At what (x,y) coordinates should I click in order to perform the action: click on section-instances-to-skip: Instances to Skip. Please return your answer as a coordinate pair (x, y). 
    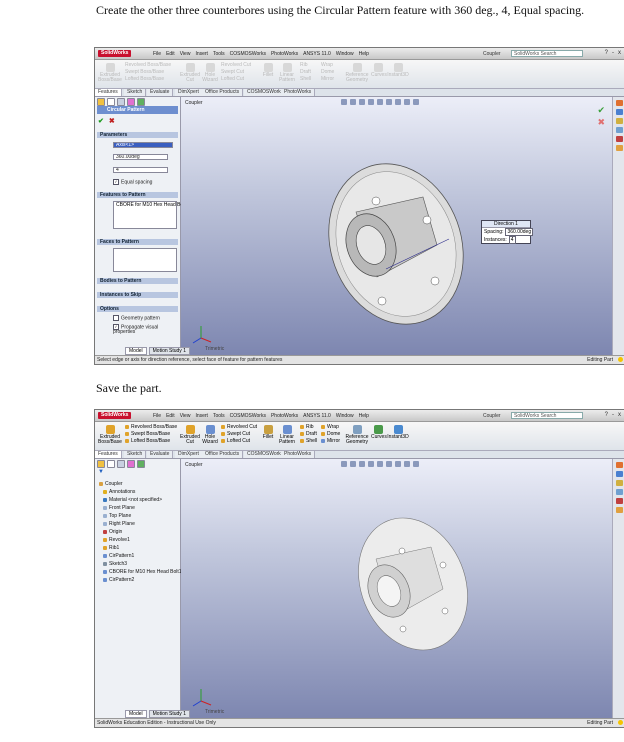
    Looking at the image, I should click on (137, 295).